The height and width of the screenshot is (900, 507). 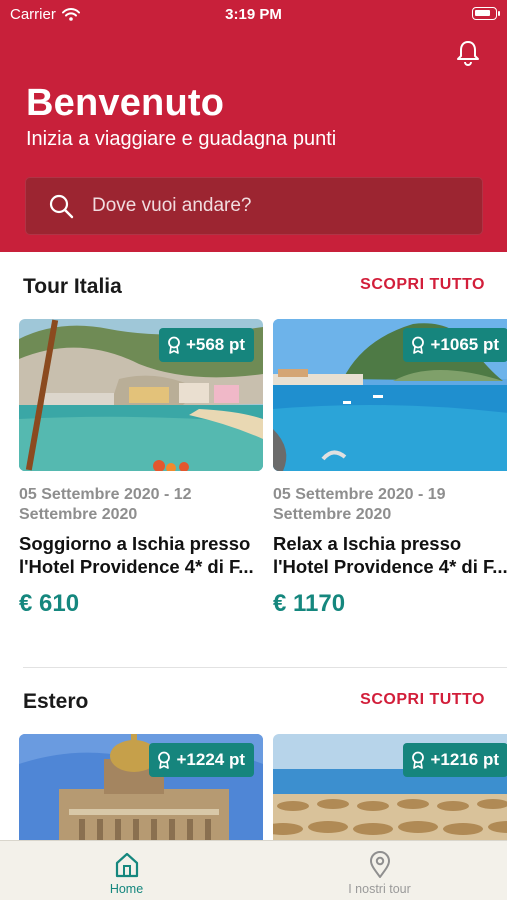 I want to click on carrier-label: Carrier, so click(x=33, y=14).